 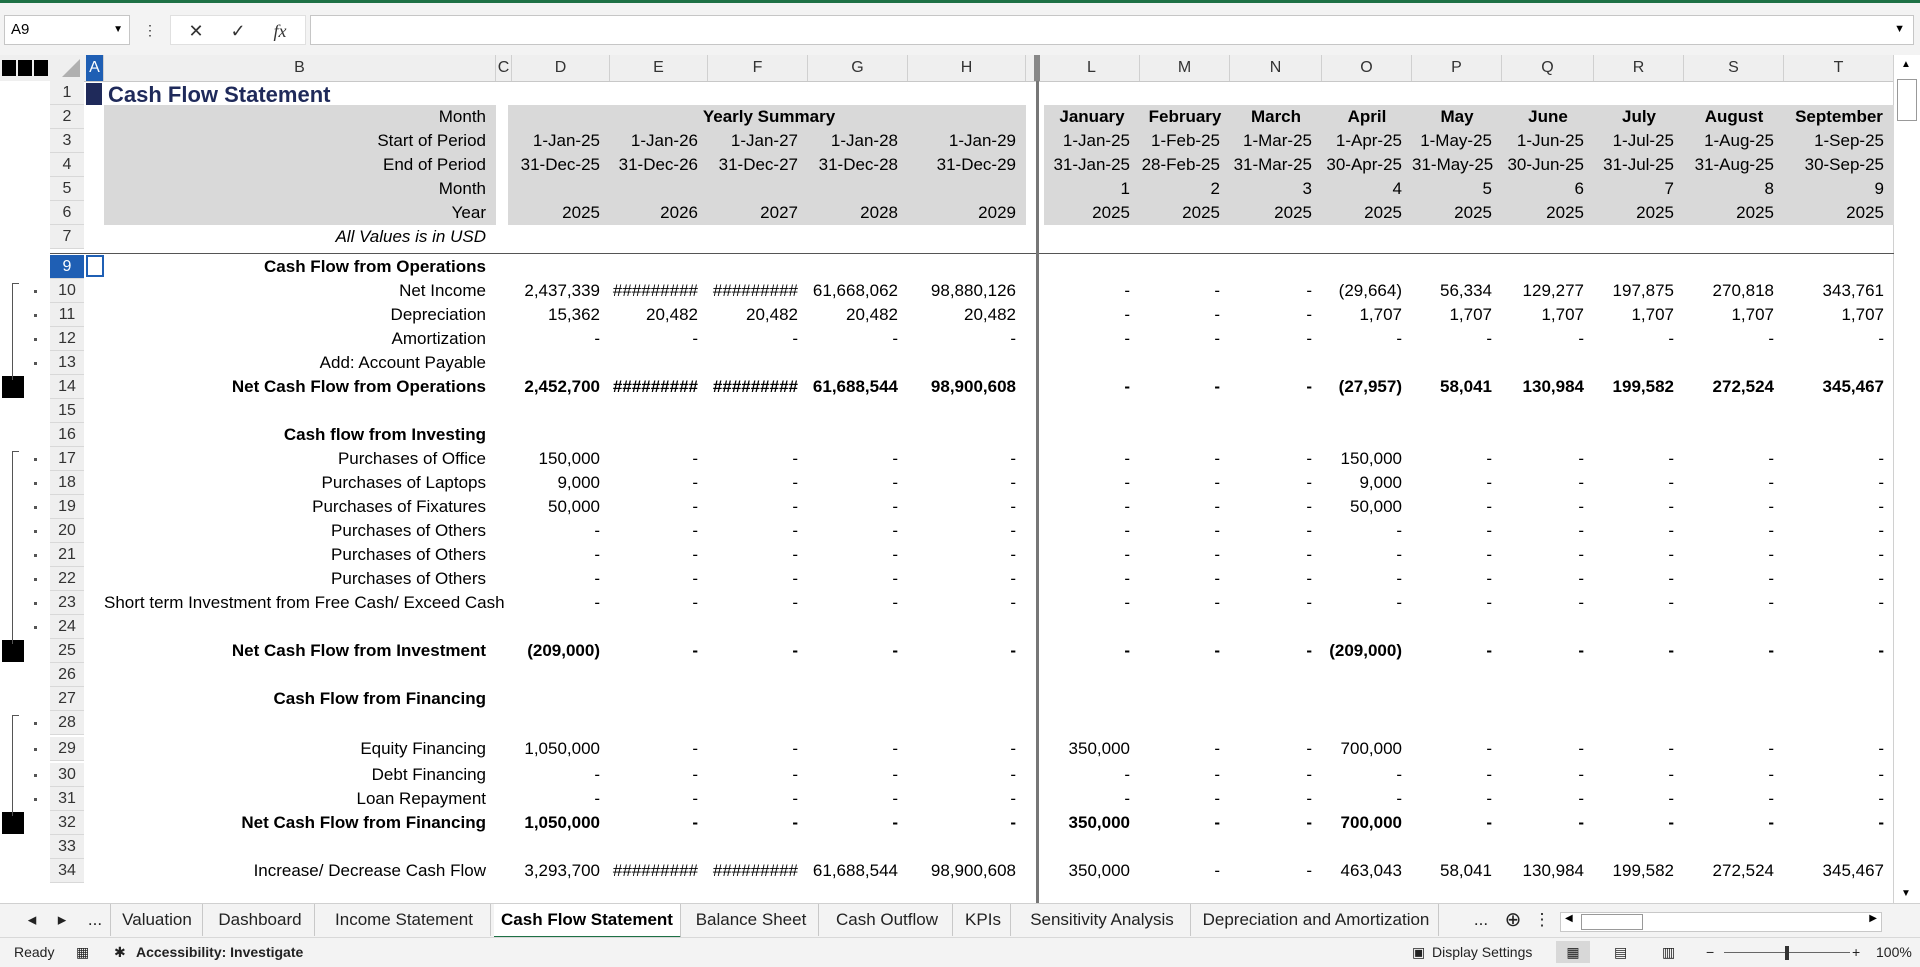 What do you see at coordinates (1452, 291) in the screenshot?
I see `monthly-value-cell: 56,334` at bounding box center [1452, 291].